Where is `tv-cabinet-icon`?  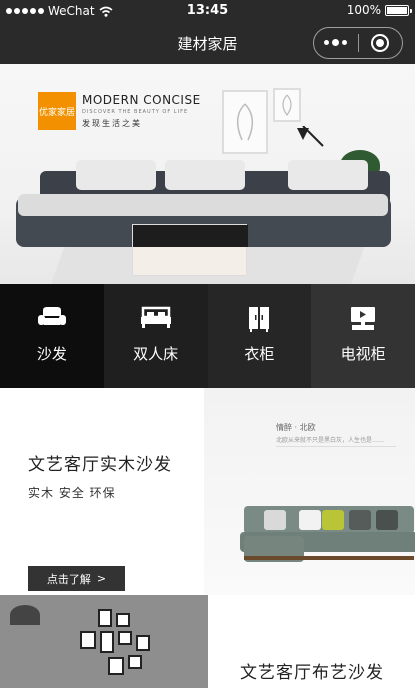 tv-cabinet-icon is located at coordinates (363, 318).